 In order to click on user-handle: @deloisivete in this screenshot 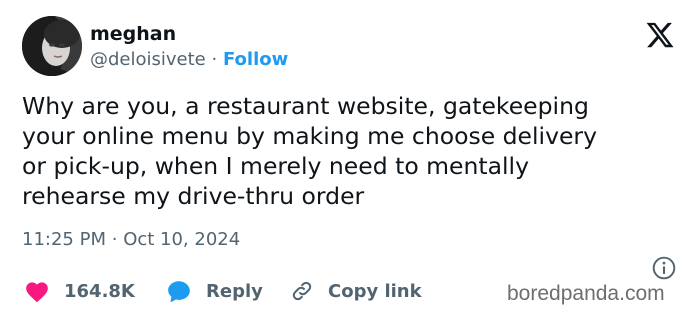, I will do `click(148, 59)`.